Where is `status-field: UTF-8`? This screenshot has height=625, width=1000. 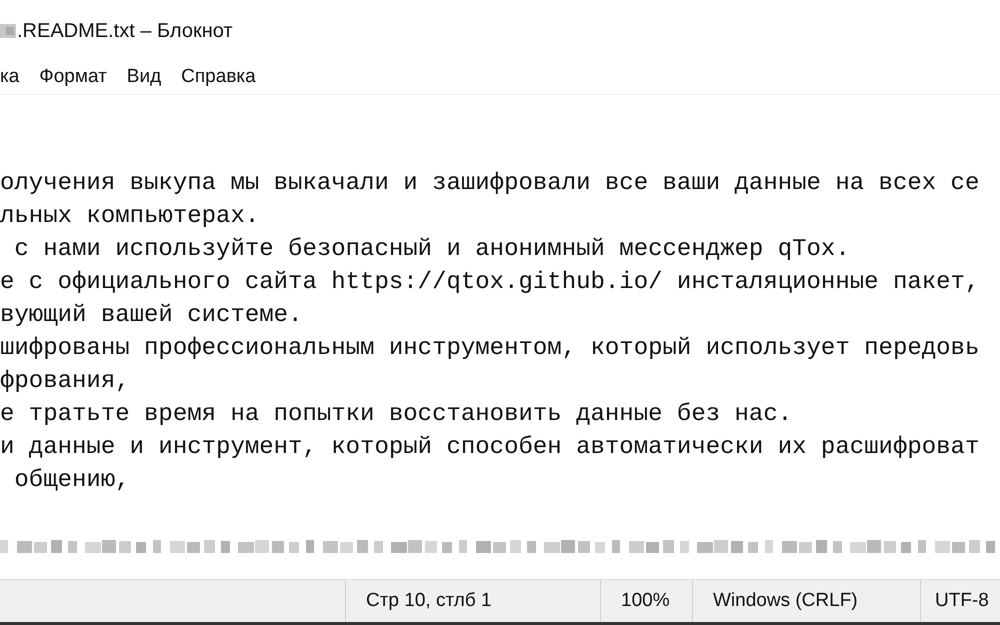 status-field: UTF-8 is located at coordinates (960, 601).